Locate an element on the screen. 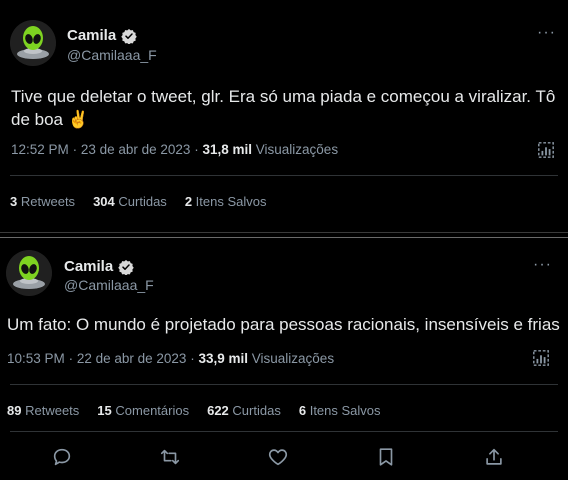 The width and height of the screenshot is (568, 480). stat-likes: 304 Curtidas is located at coordinates (130, 201).